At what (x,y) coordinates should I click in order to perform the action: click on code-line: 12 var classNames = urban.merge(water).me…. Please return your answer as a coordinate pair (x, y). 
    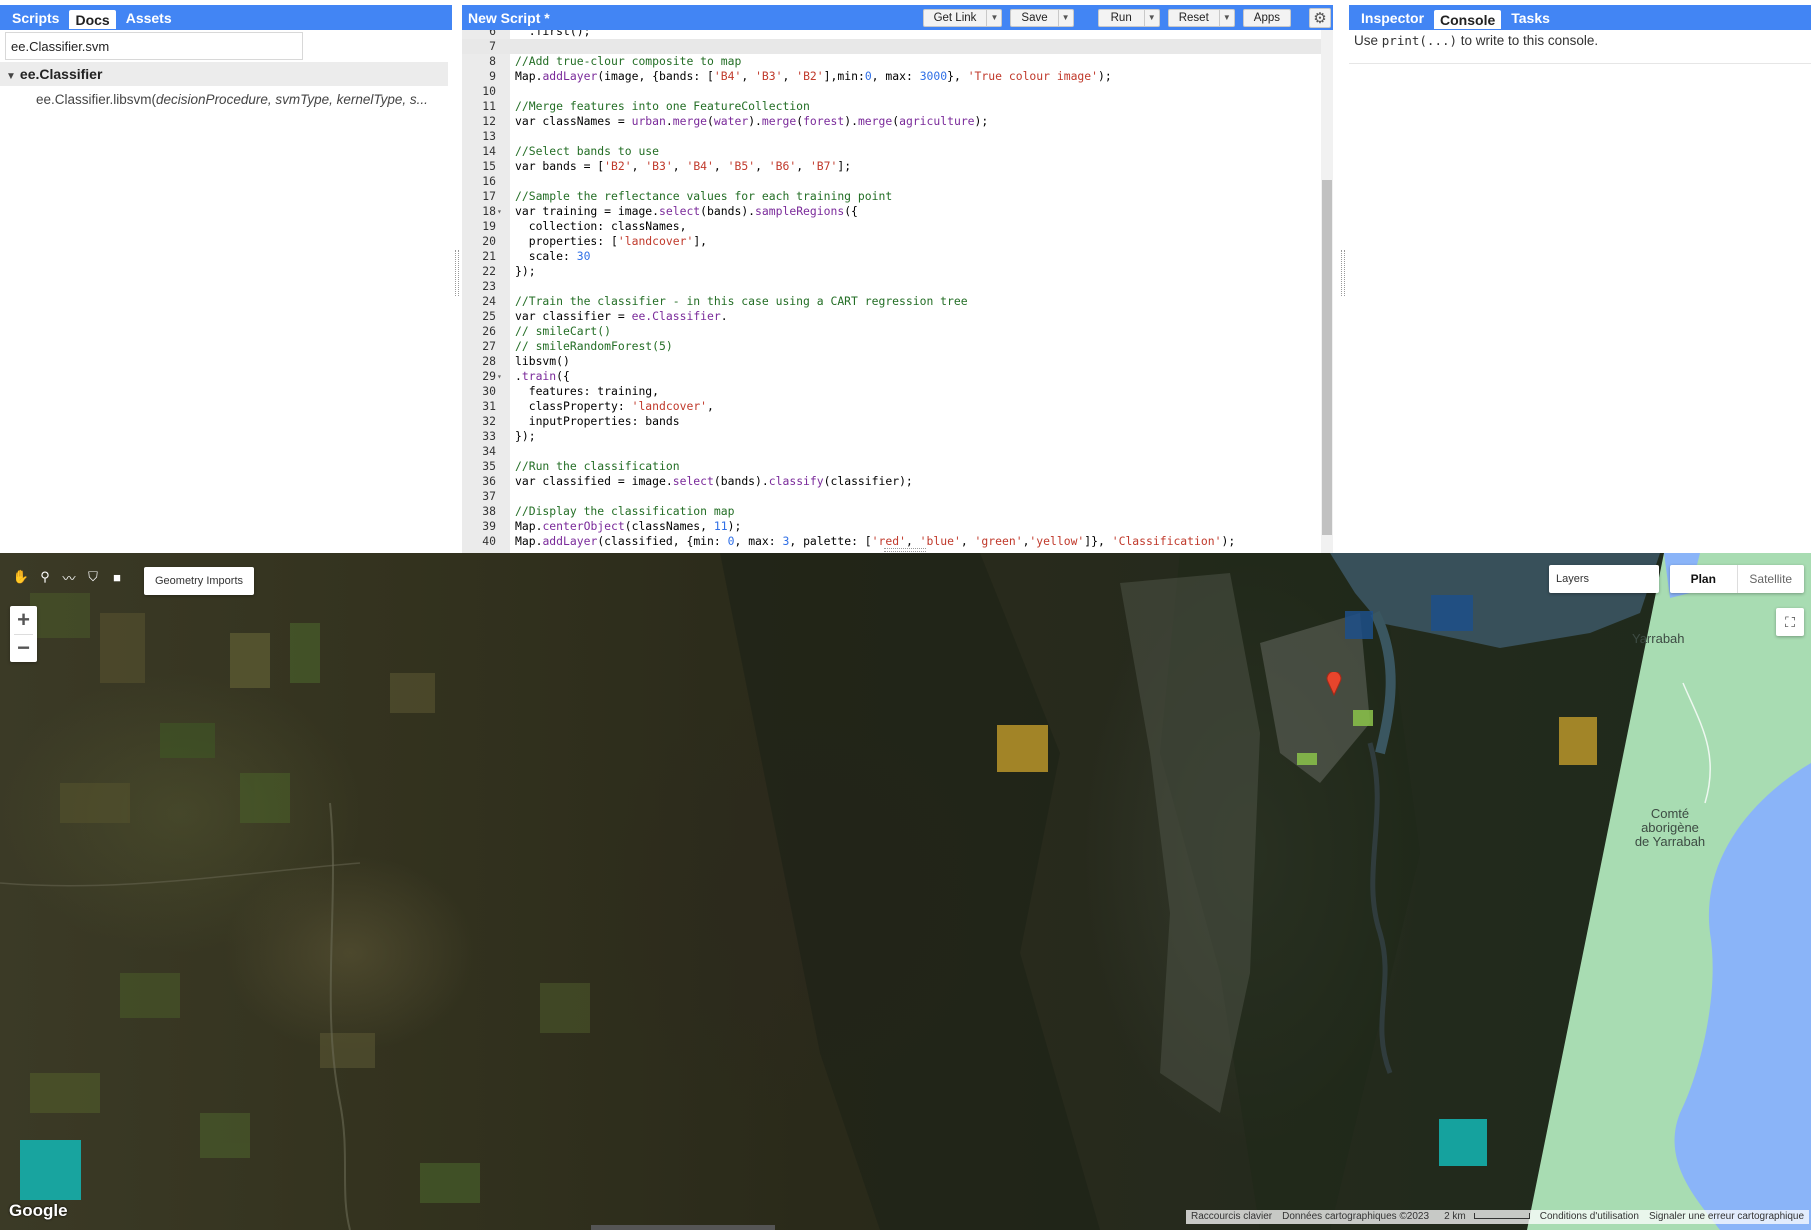
    Looking at the image, I should click on (892, 121).